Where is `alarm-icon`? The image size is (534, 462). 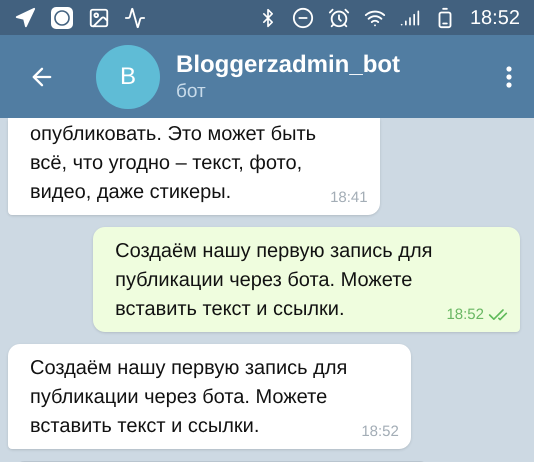
alarm-icon is located at coordinates (339, 17).